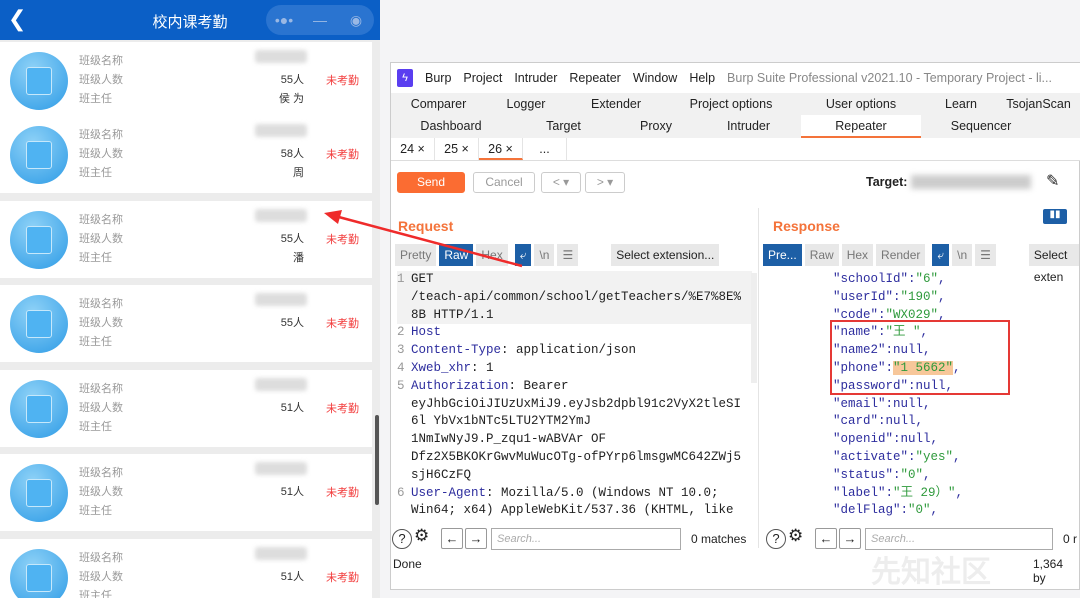 This screenshot has width=1080, height=598. I want to click on annotation-arrow, so click(423, 239).